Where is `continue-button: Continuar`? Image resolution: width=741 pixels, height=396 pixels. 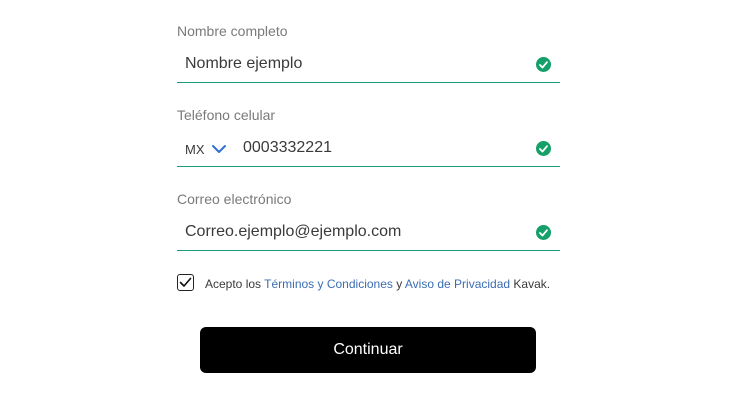
continue-button: Continuar is located at coordinates (368, 350).